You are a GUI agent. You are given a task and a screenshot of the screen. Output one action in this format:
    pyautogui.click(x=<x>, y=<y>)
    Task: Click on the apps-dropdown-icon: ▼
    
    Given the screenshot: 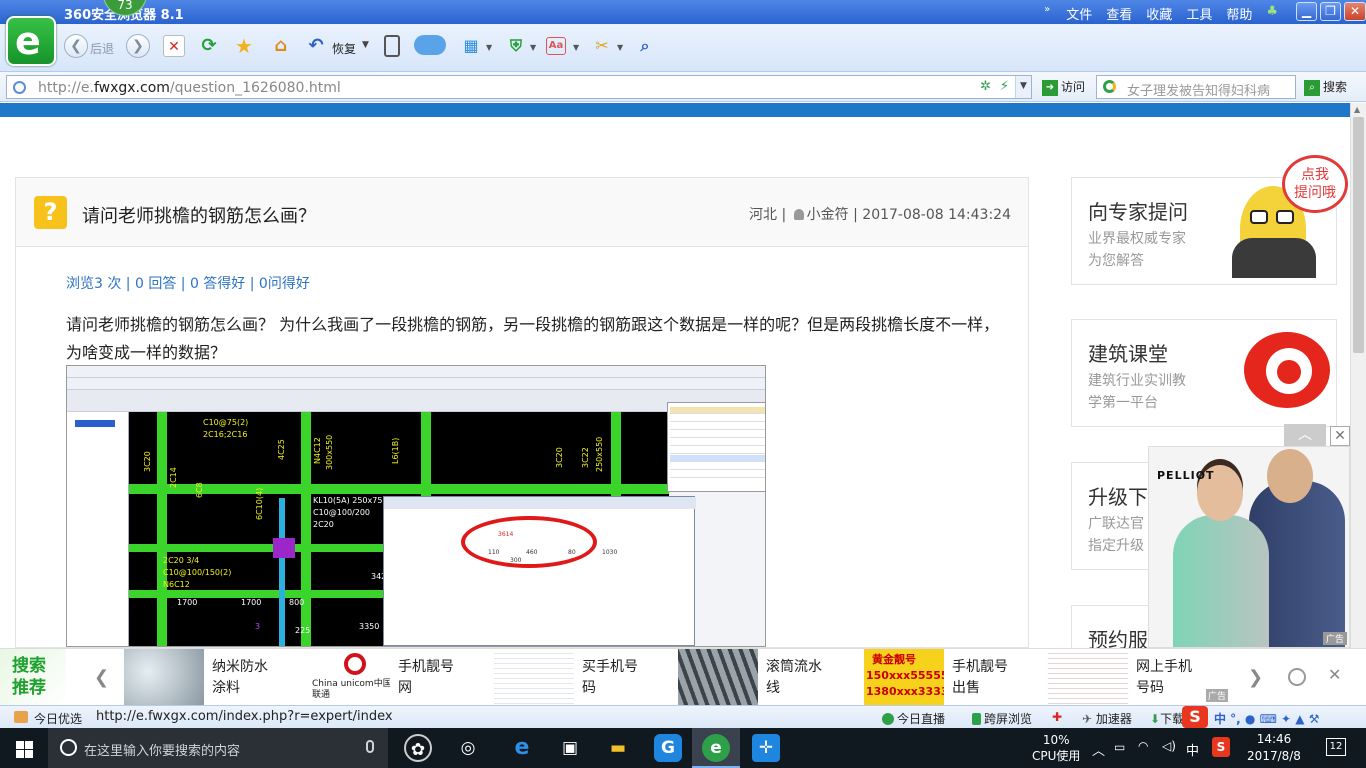 What is the action you would take?
    pyautogui.click(x=489, y=47)
    